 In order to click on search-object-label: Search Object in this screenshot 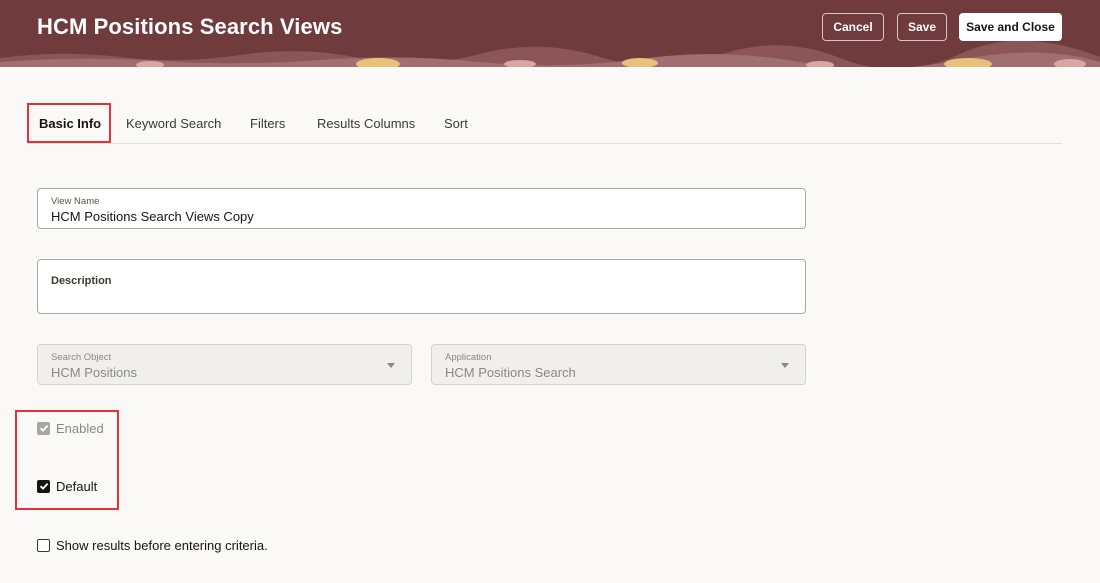, I will do `click(81, 357)`.